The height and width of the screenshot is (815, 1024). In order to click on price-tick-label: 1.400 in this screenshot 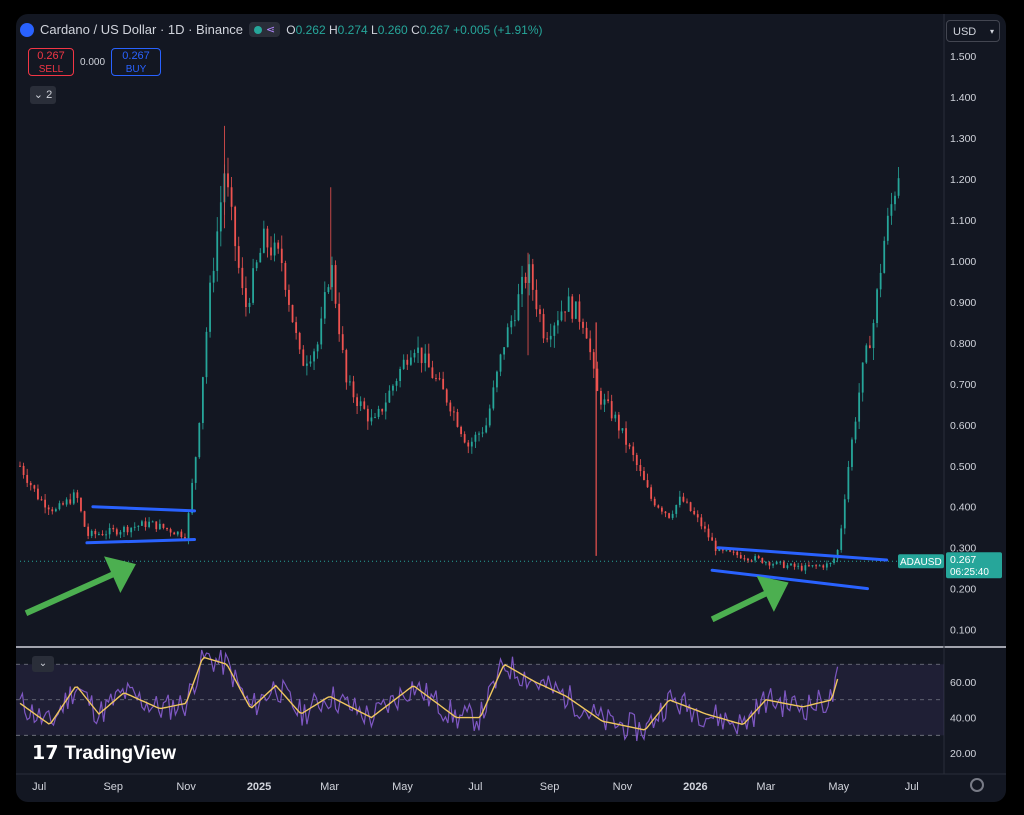, I will do `click(963, 98)`.